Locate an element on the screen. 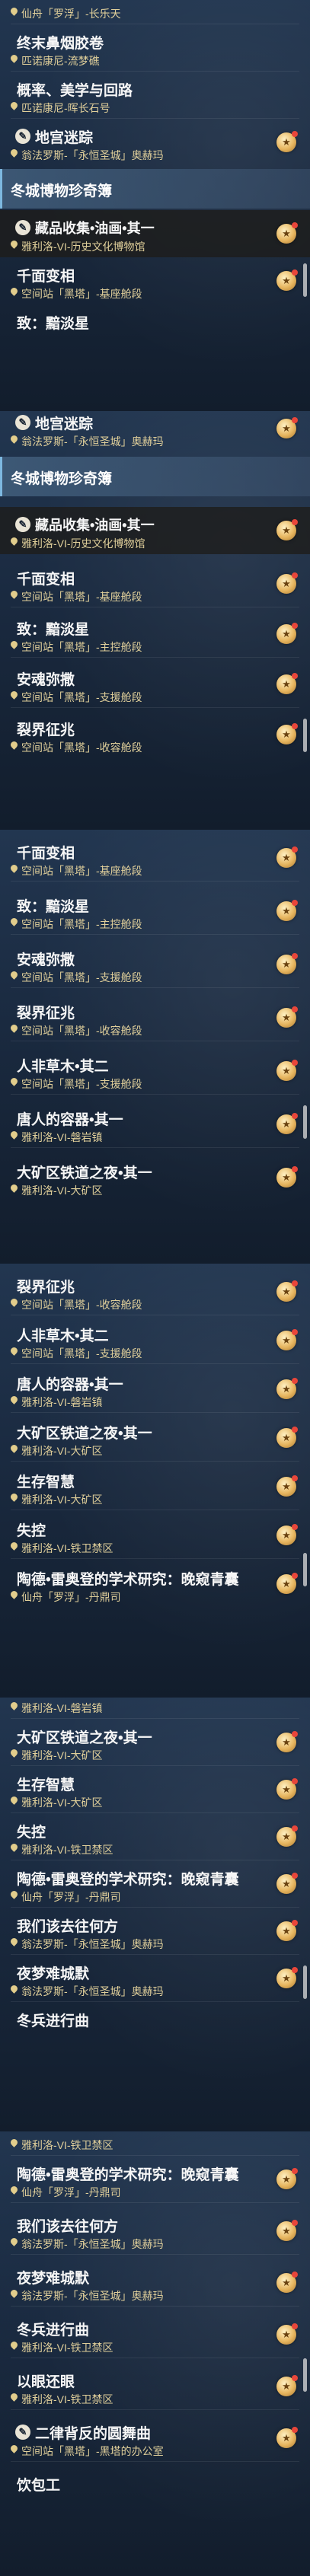 This screenshot has height=2576, width=310. list-item: 仙舟「罗浮」-长乐天 is located at coordinates (155, 12).